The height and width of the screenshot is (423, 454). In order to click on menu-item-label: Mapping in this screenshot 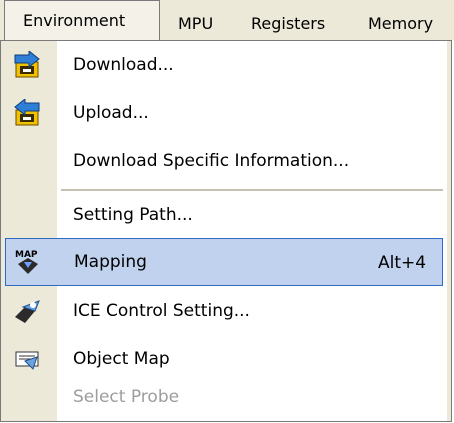, I will do `click(110, 262)`.